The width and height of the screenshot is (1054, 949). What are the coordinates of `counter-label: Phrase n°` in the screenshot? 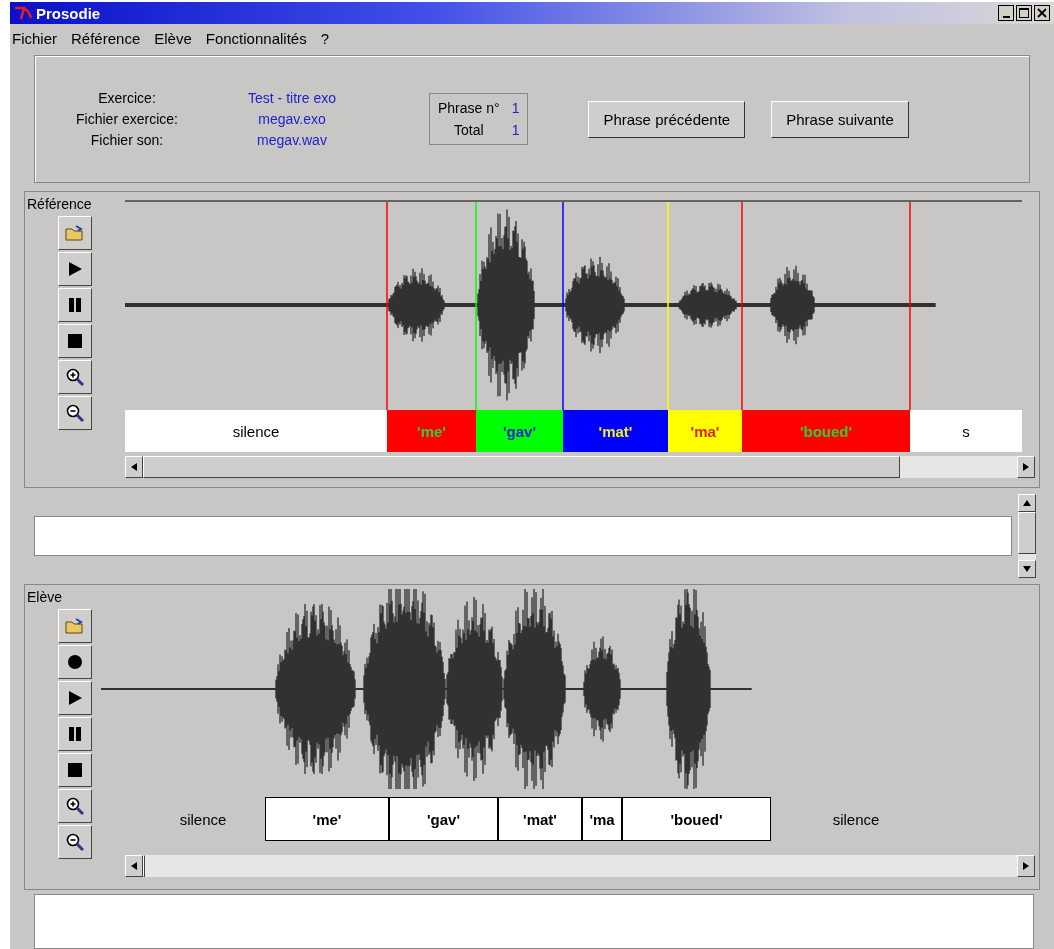 It's located at (469, 108).